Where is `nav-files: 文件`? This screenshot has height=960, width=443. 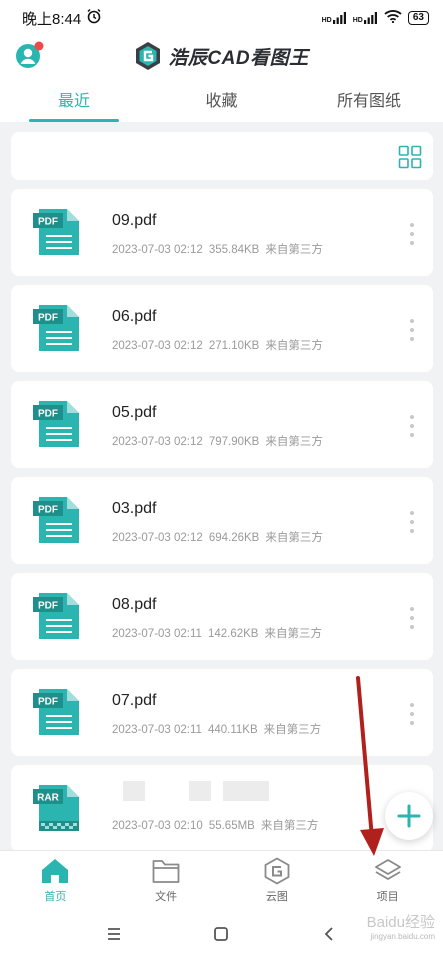 nav-files: 文件 is located at coordinates (166, 879).